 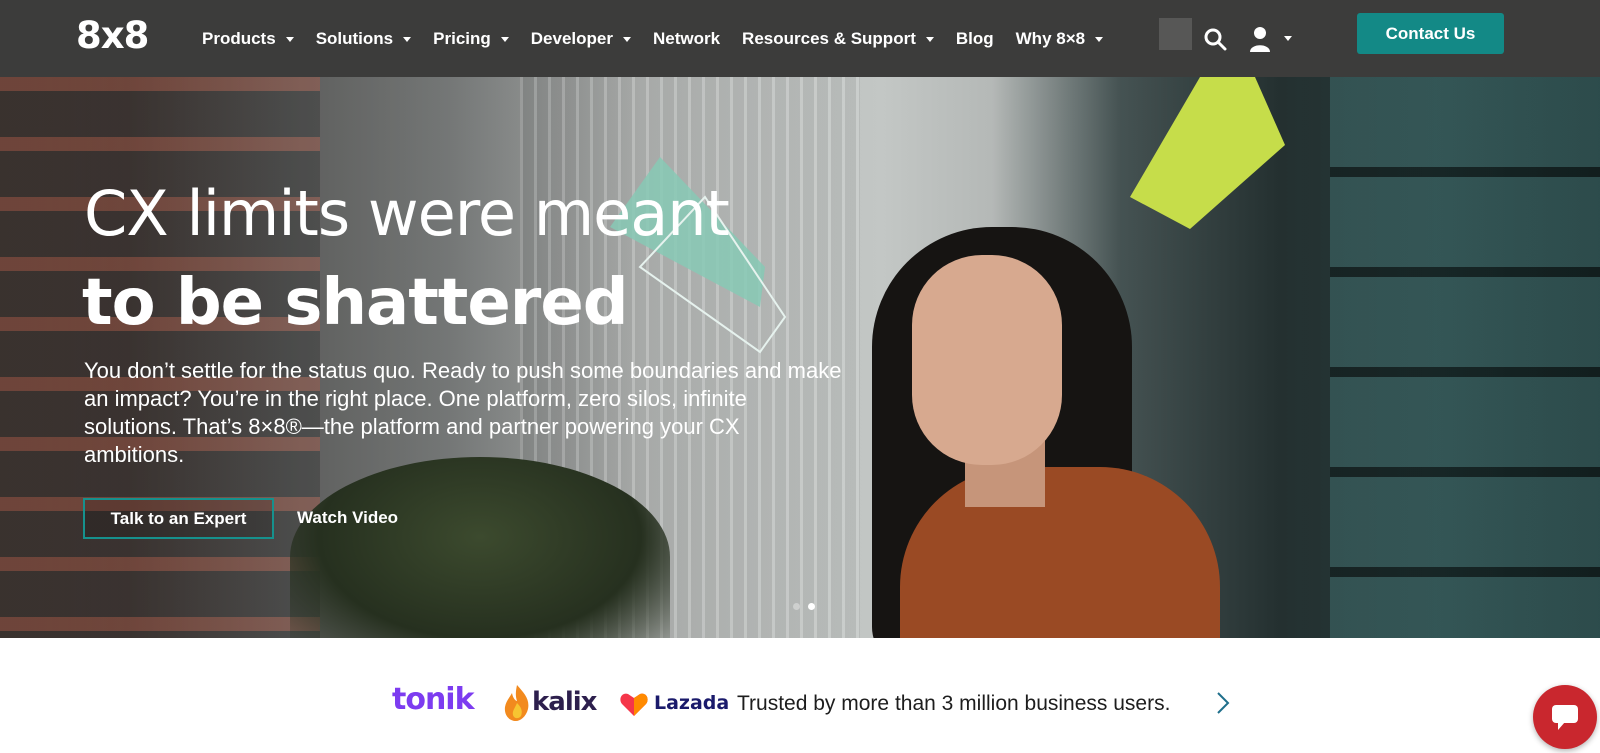 I want to click on hero-background-building, so click(x=1465, y=357).